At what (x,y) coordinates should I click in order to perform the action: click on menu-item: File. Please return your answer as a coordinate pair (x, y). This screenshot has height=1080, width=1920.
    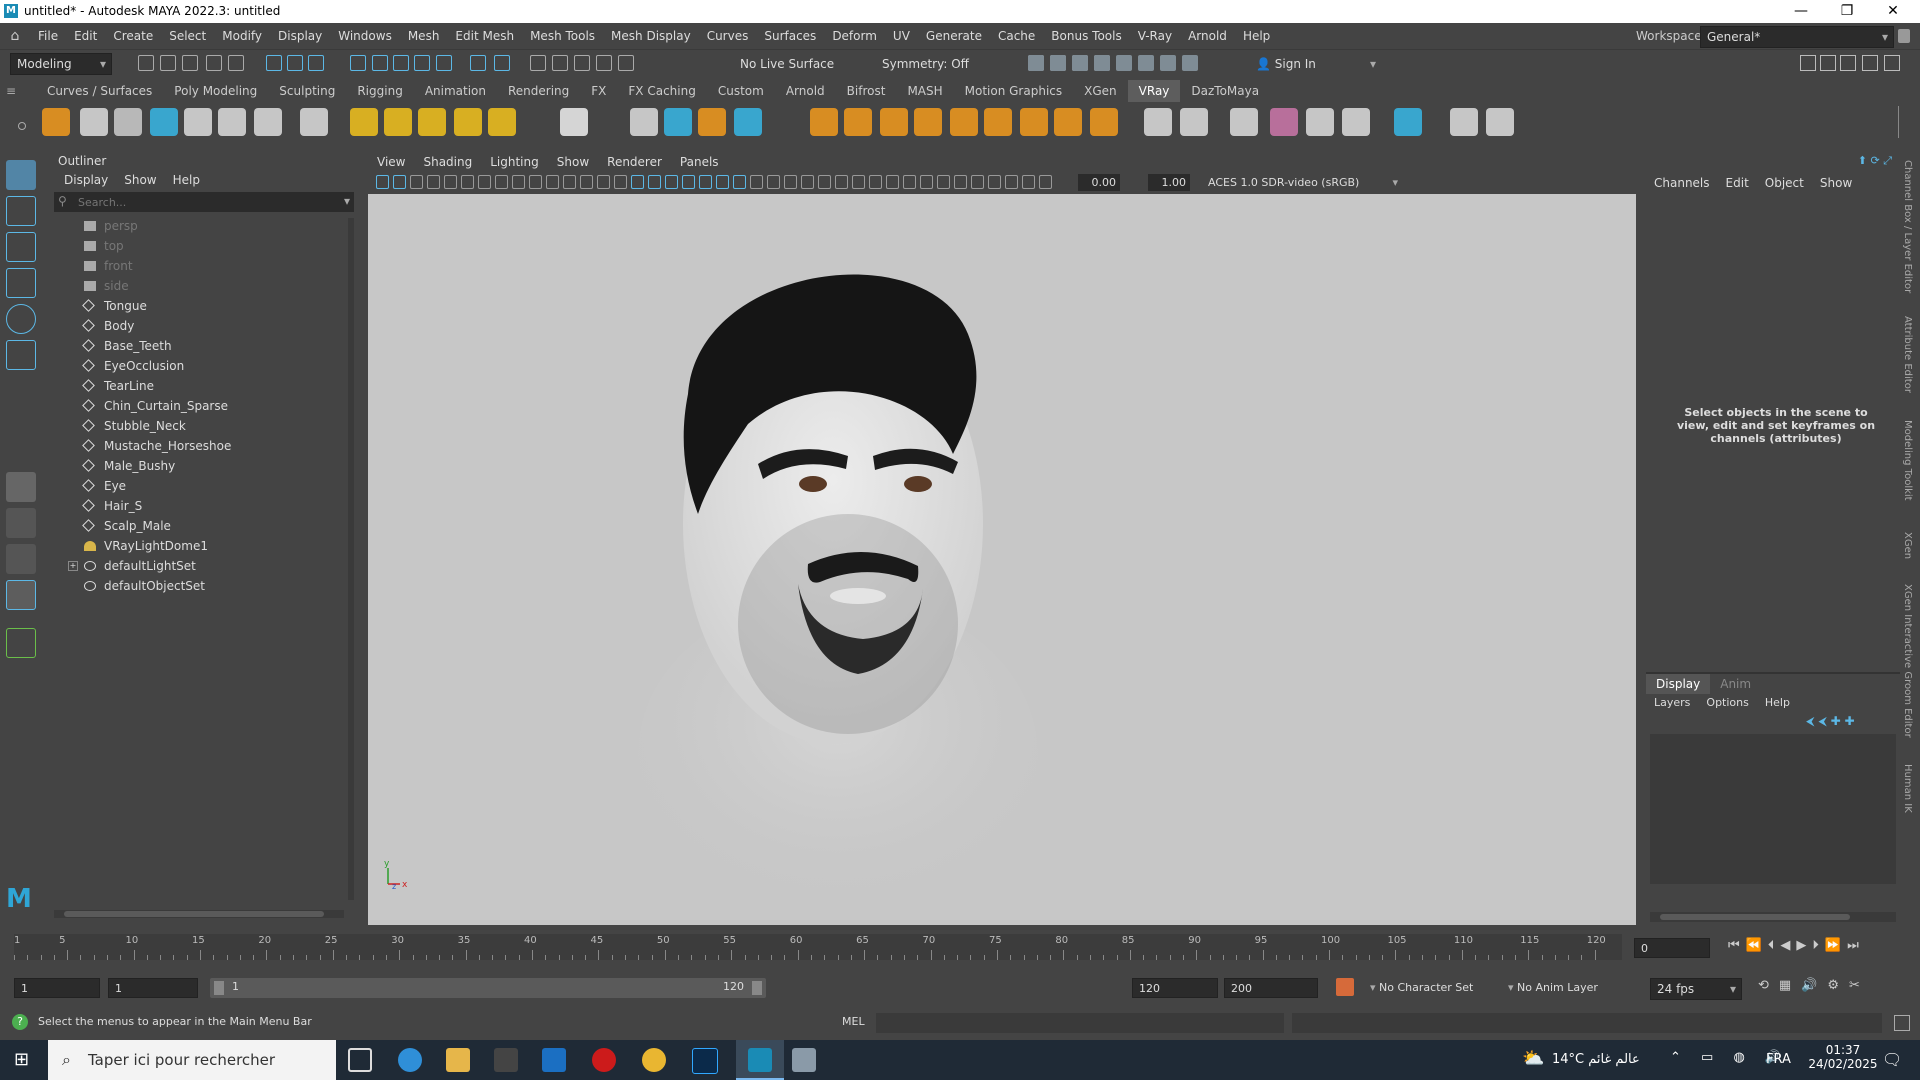
    Looking at the image, I should click on (48, 36).